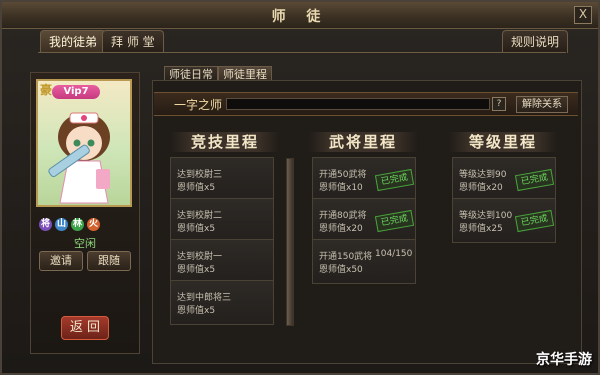 This screenshot has width=600, height=375. What do you see at coordinates (358, 104) in the screenshot?
I see `master-progress-bar` at bounding box center [358, 104].